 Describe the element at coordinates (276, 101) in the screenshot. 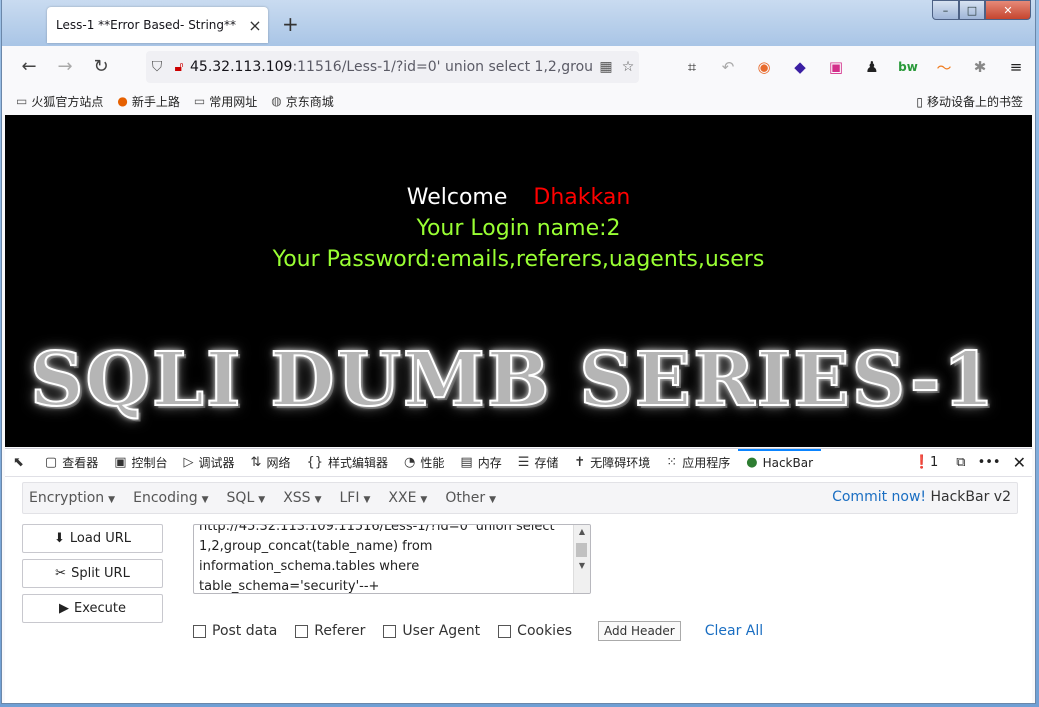

I see `globe-icon: ◍` at that location.